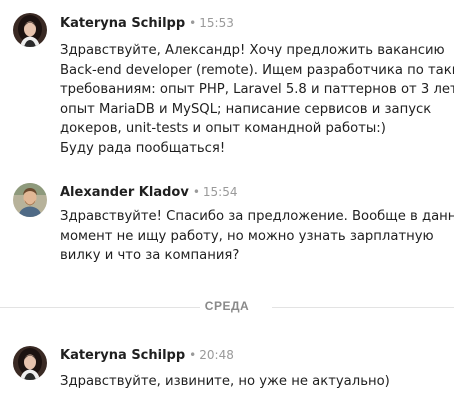 This screenshot has height=412, width=454. What do you see at coordinates (220, 192) in the screenshot?
I see `message-timestamp: 15:54` at bounding box center [220, 192].